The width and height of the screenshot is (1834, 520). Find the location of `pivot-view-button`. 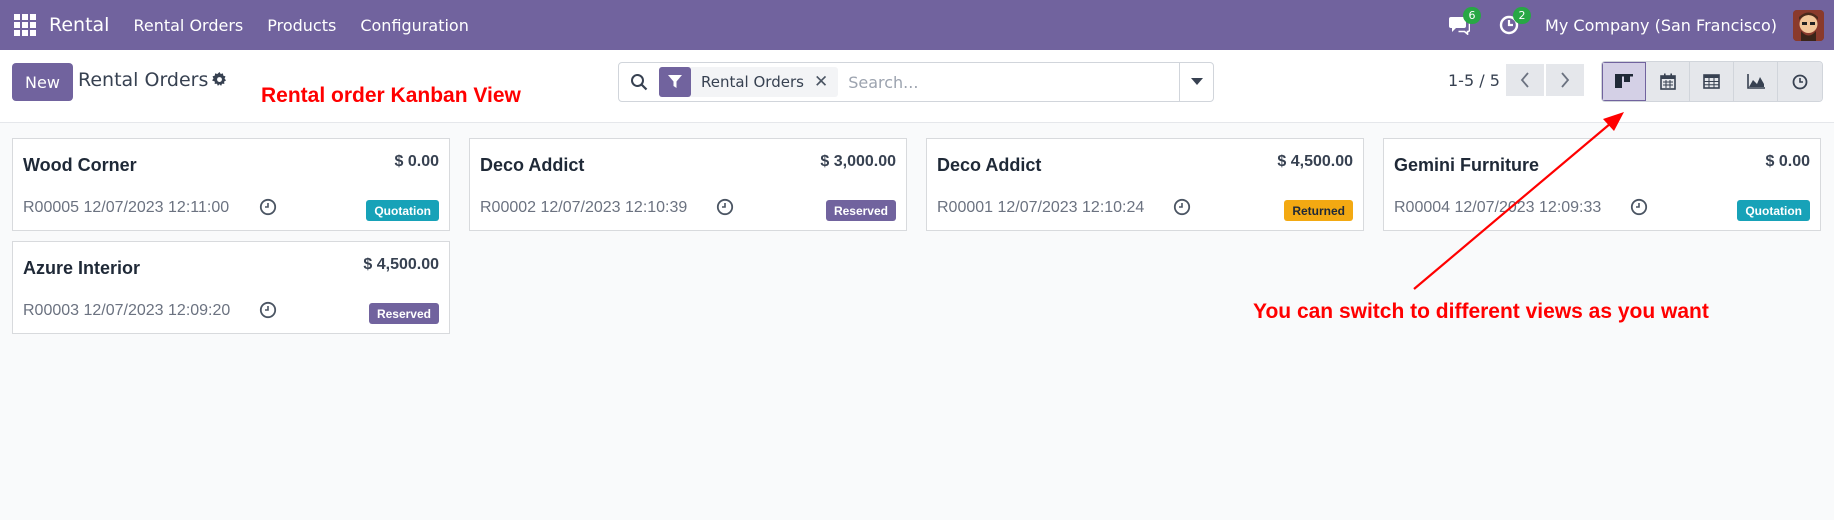

pivot-view-button is located at coordinates (1712, 81).